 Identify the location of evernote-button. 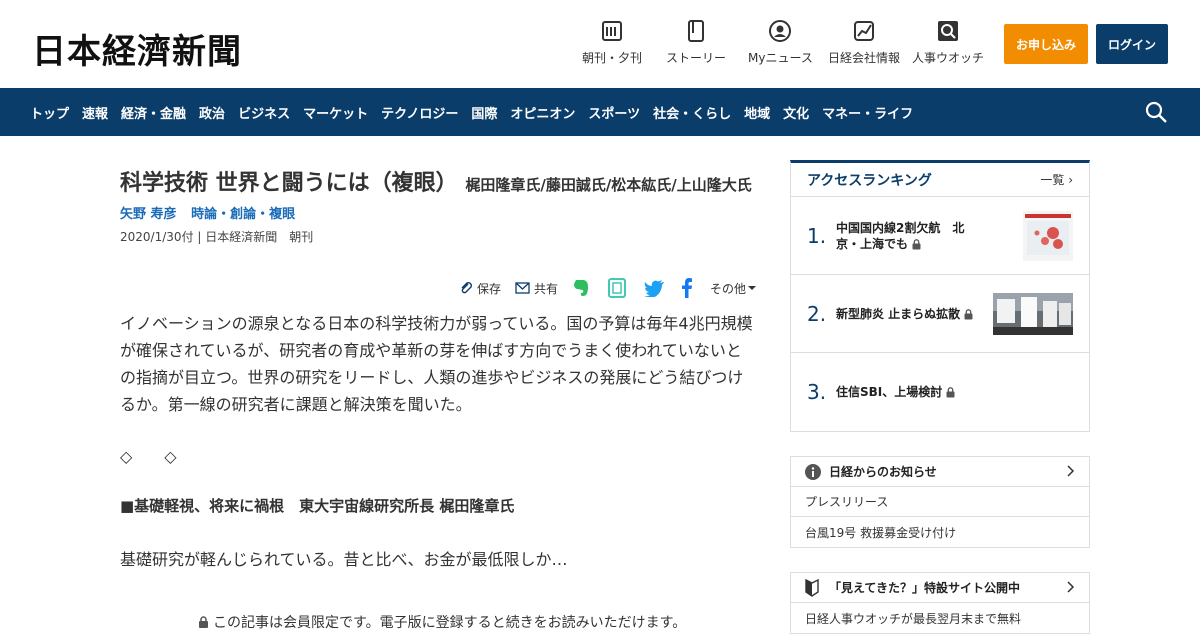
(583, 288).